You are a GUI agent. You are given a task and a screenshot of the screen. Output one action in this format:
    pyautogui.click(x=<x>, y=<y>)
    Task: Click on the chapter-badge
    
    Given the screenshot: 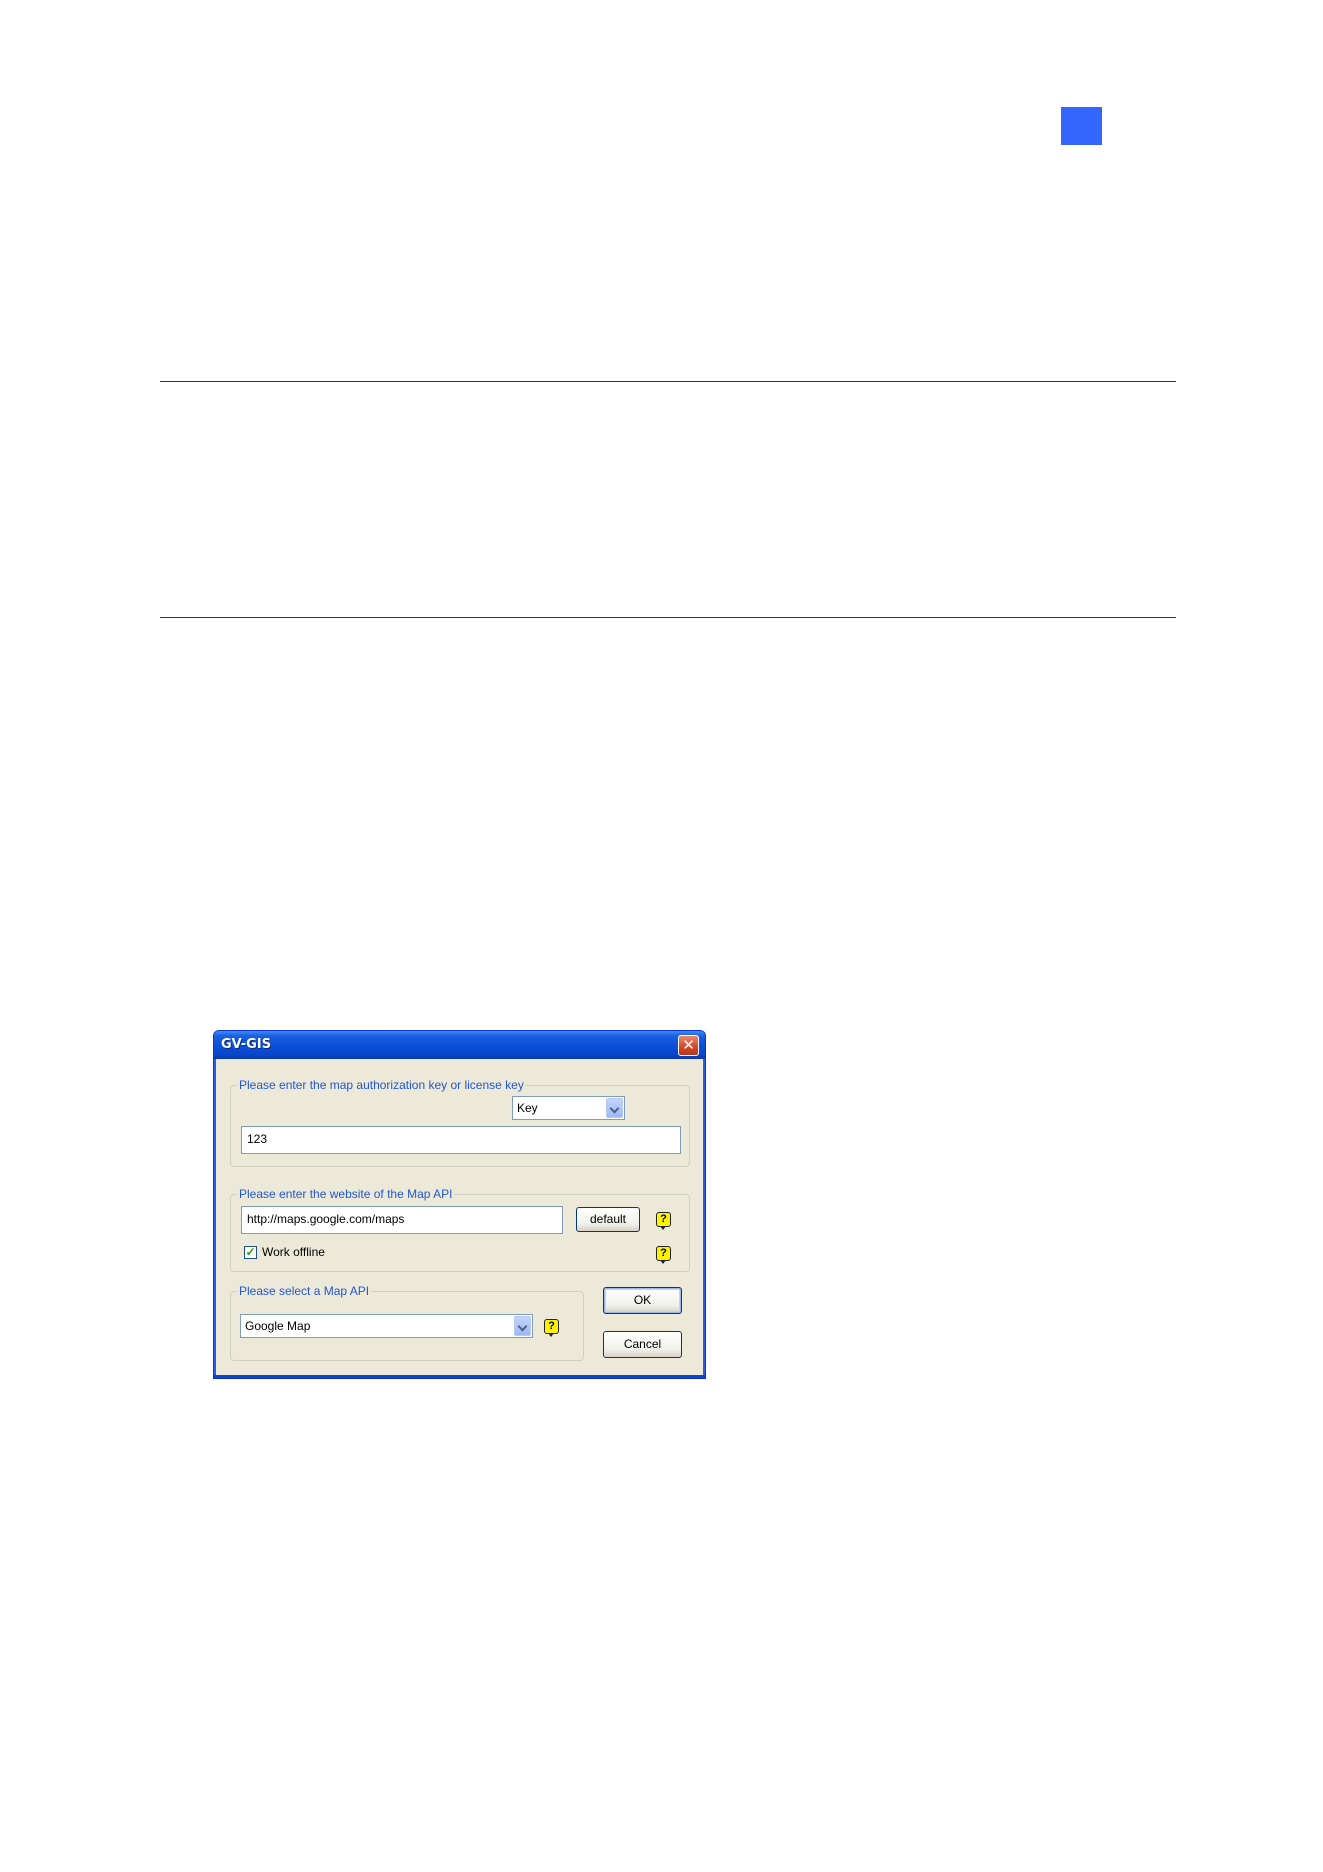 What is the action you would take?
    pyautogui.click(x=1081, y=126)
    